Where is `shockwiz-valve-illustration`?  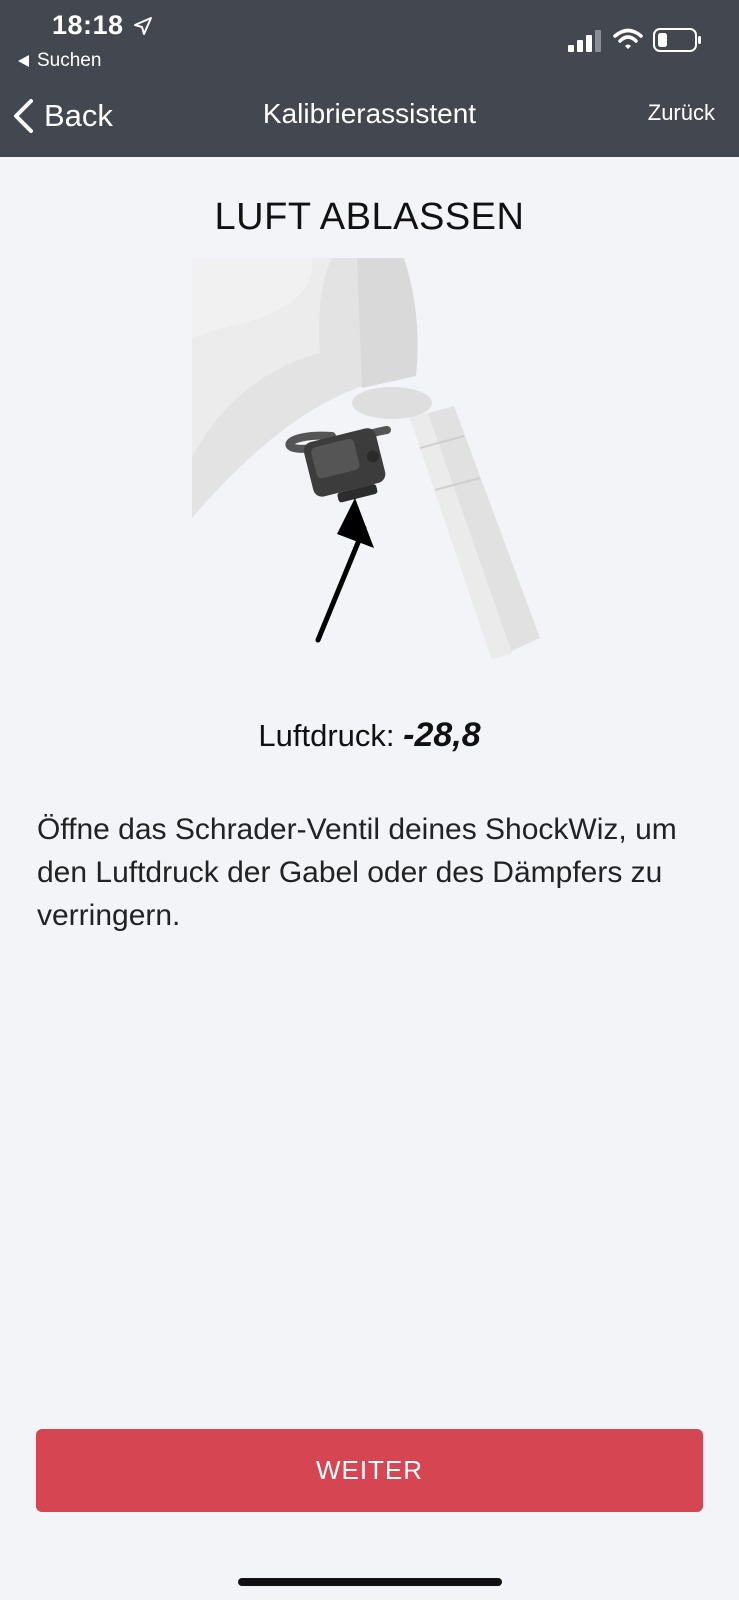
shockwiz-valve-illustration is located at coordinates (366, 459).